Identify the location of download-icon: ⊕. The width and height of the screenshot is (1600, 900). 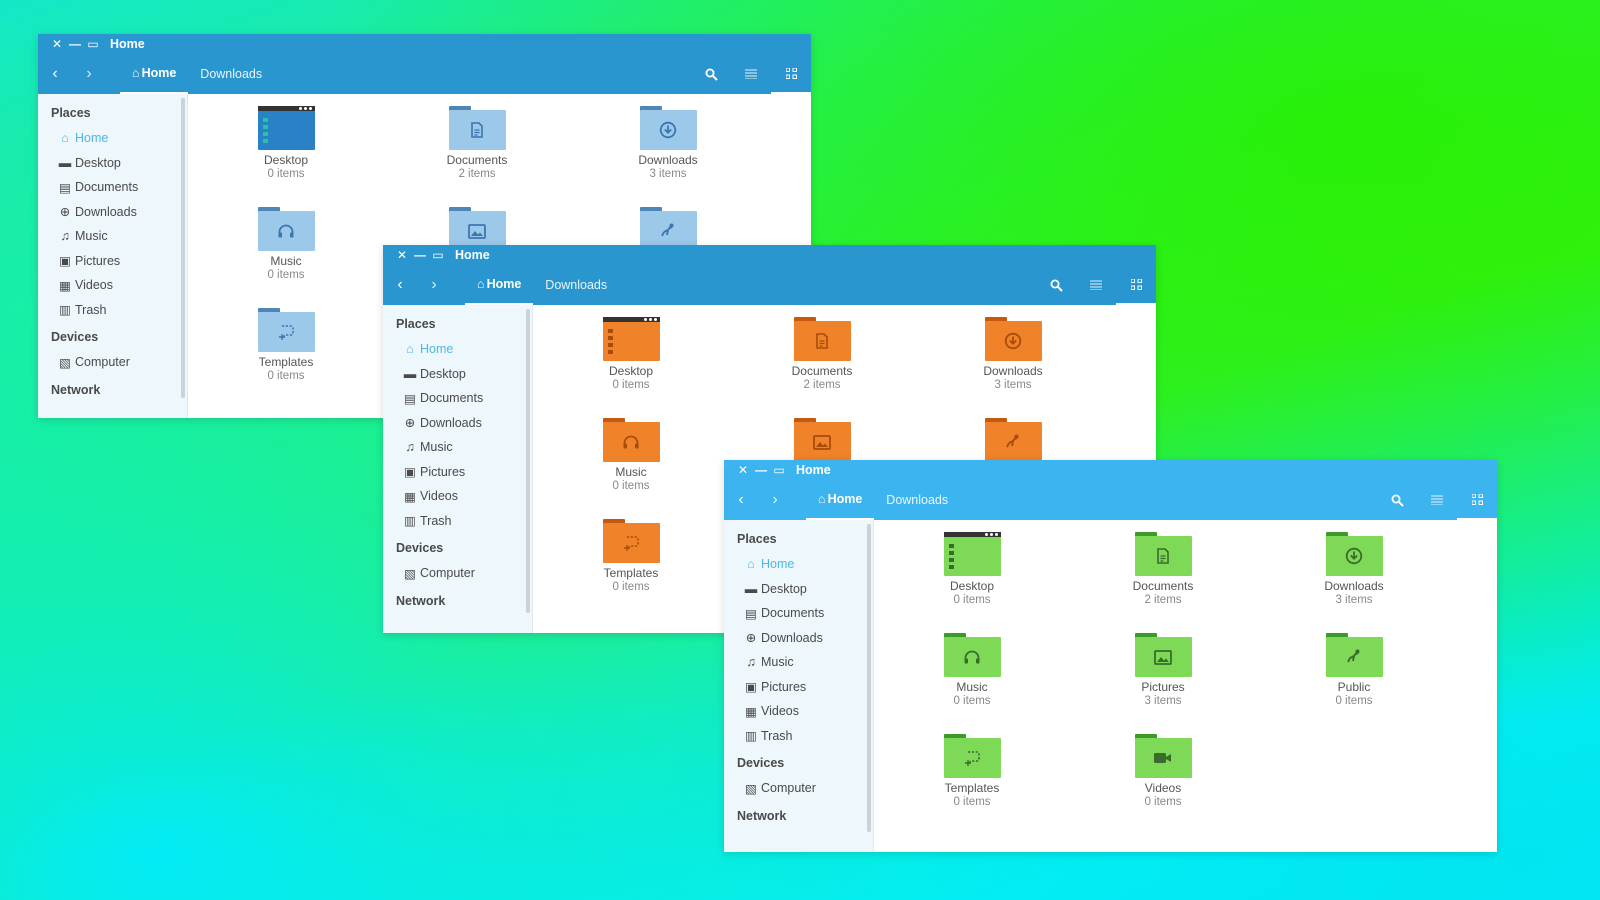
(751, 638).